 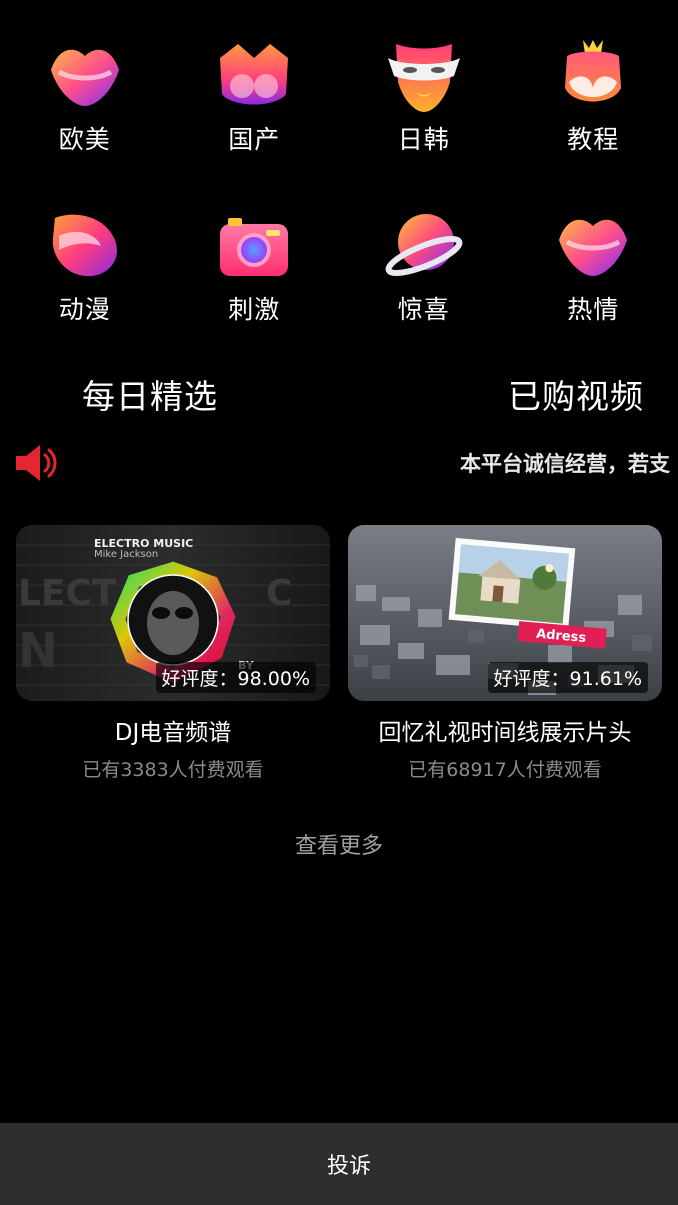 What do you see at coordinates (349, 1164) in the screenshot?
I see `report-button: 投诉` at bounding box center [349, 1164].